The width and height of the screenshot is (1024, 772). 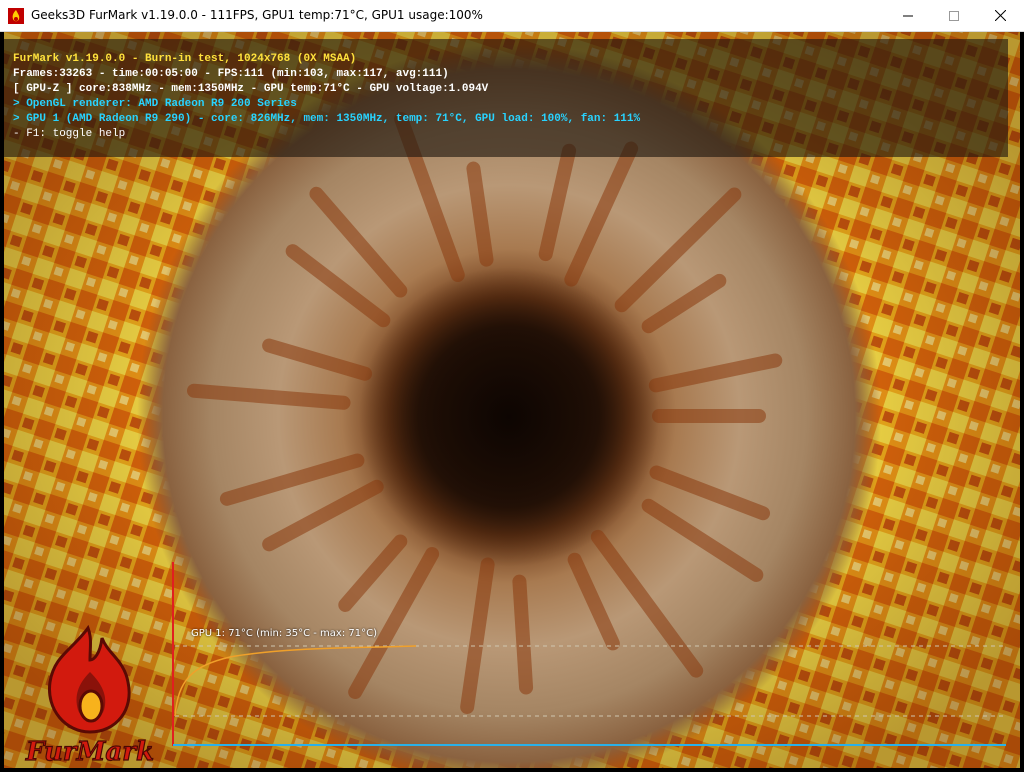 What do you see at coordinates (89, 694) in the screenshot?
I see `furmark-flame-logo: FurMark` at bounding box center [89, 694].